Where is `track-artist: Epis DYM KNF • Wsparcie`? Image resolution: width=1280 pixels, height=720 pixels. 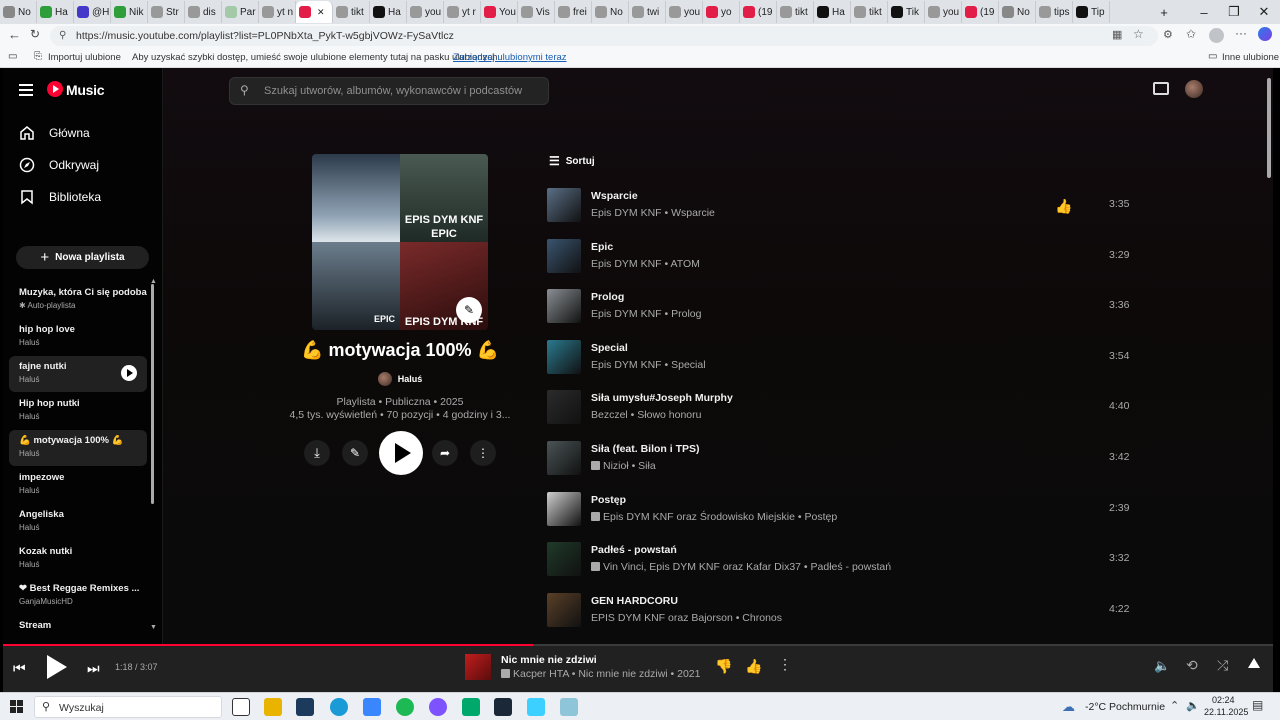 track-artist: Epis DYM KNF • Wsparcie is located at coordinates (653, 213).